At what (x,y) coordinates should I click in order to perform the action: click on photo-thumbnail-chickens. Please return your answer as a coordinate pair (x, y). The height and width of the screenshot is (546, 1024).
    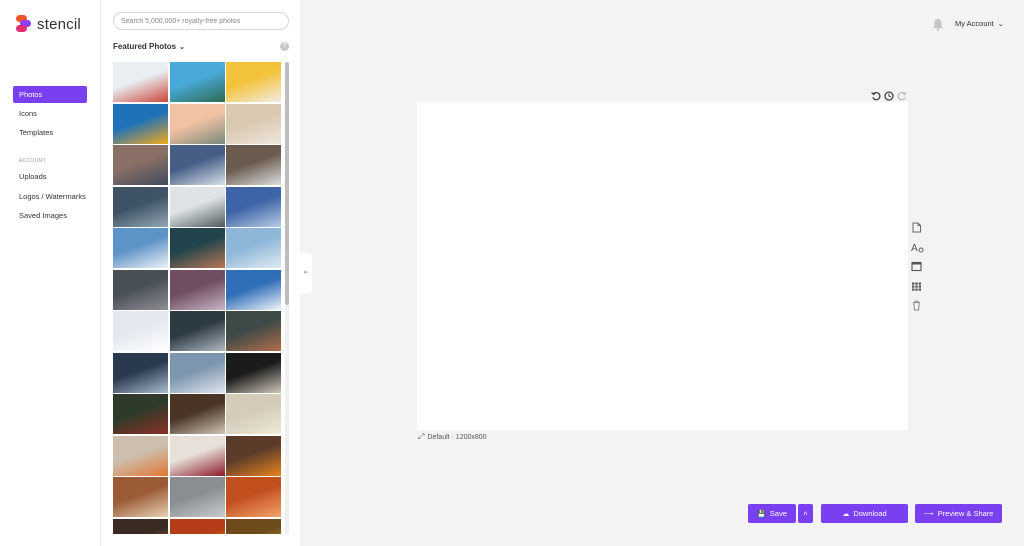
    Looking at the image, I should click on (140, 414).